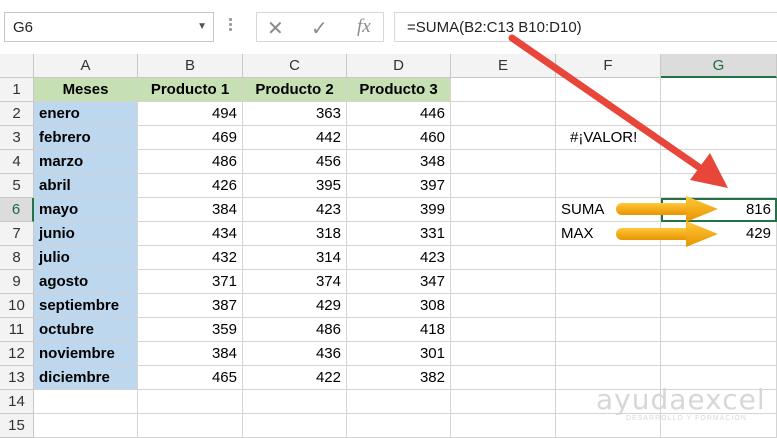 The height and width of the screenshot is (438, 777). I want to click on month-cell: abril, so click(86, 186).